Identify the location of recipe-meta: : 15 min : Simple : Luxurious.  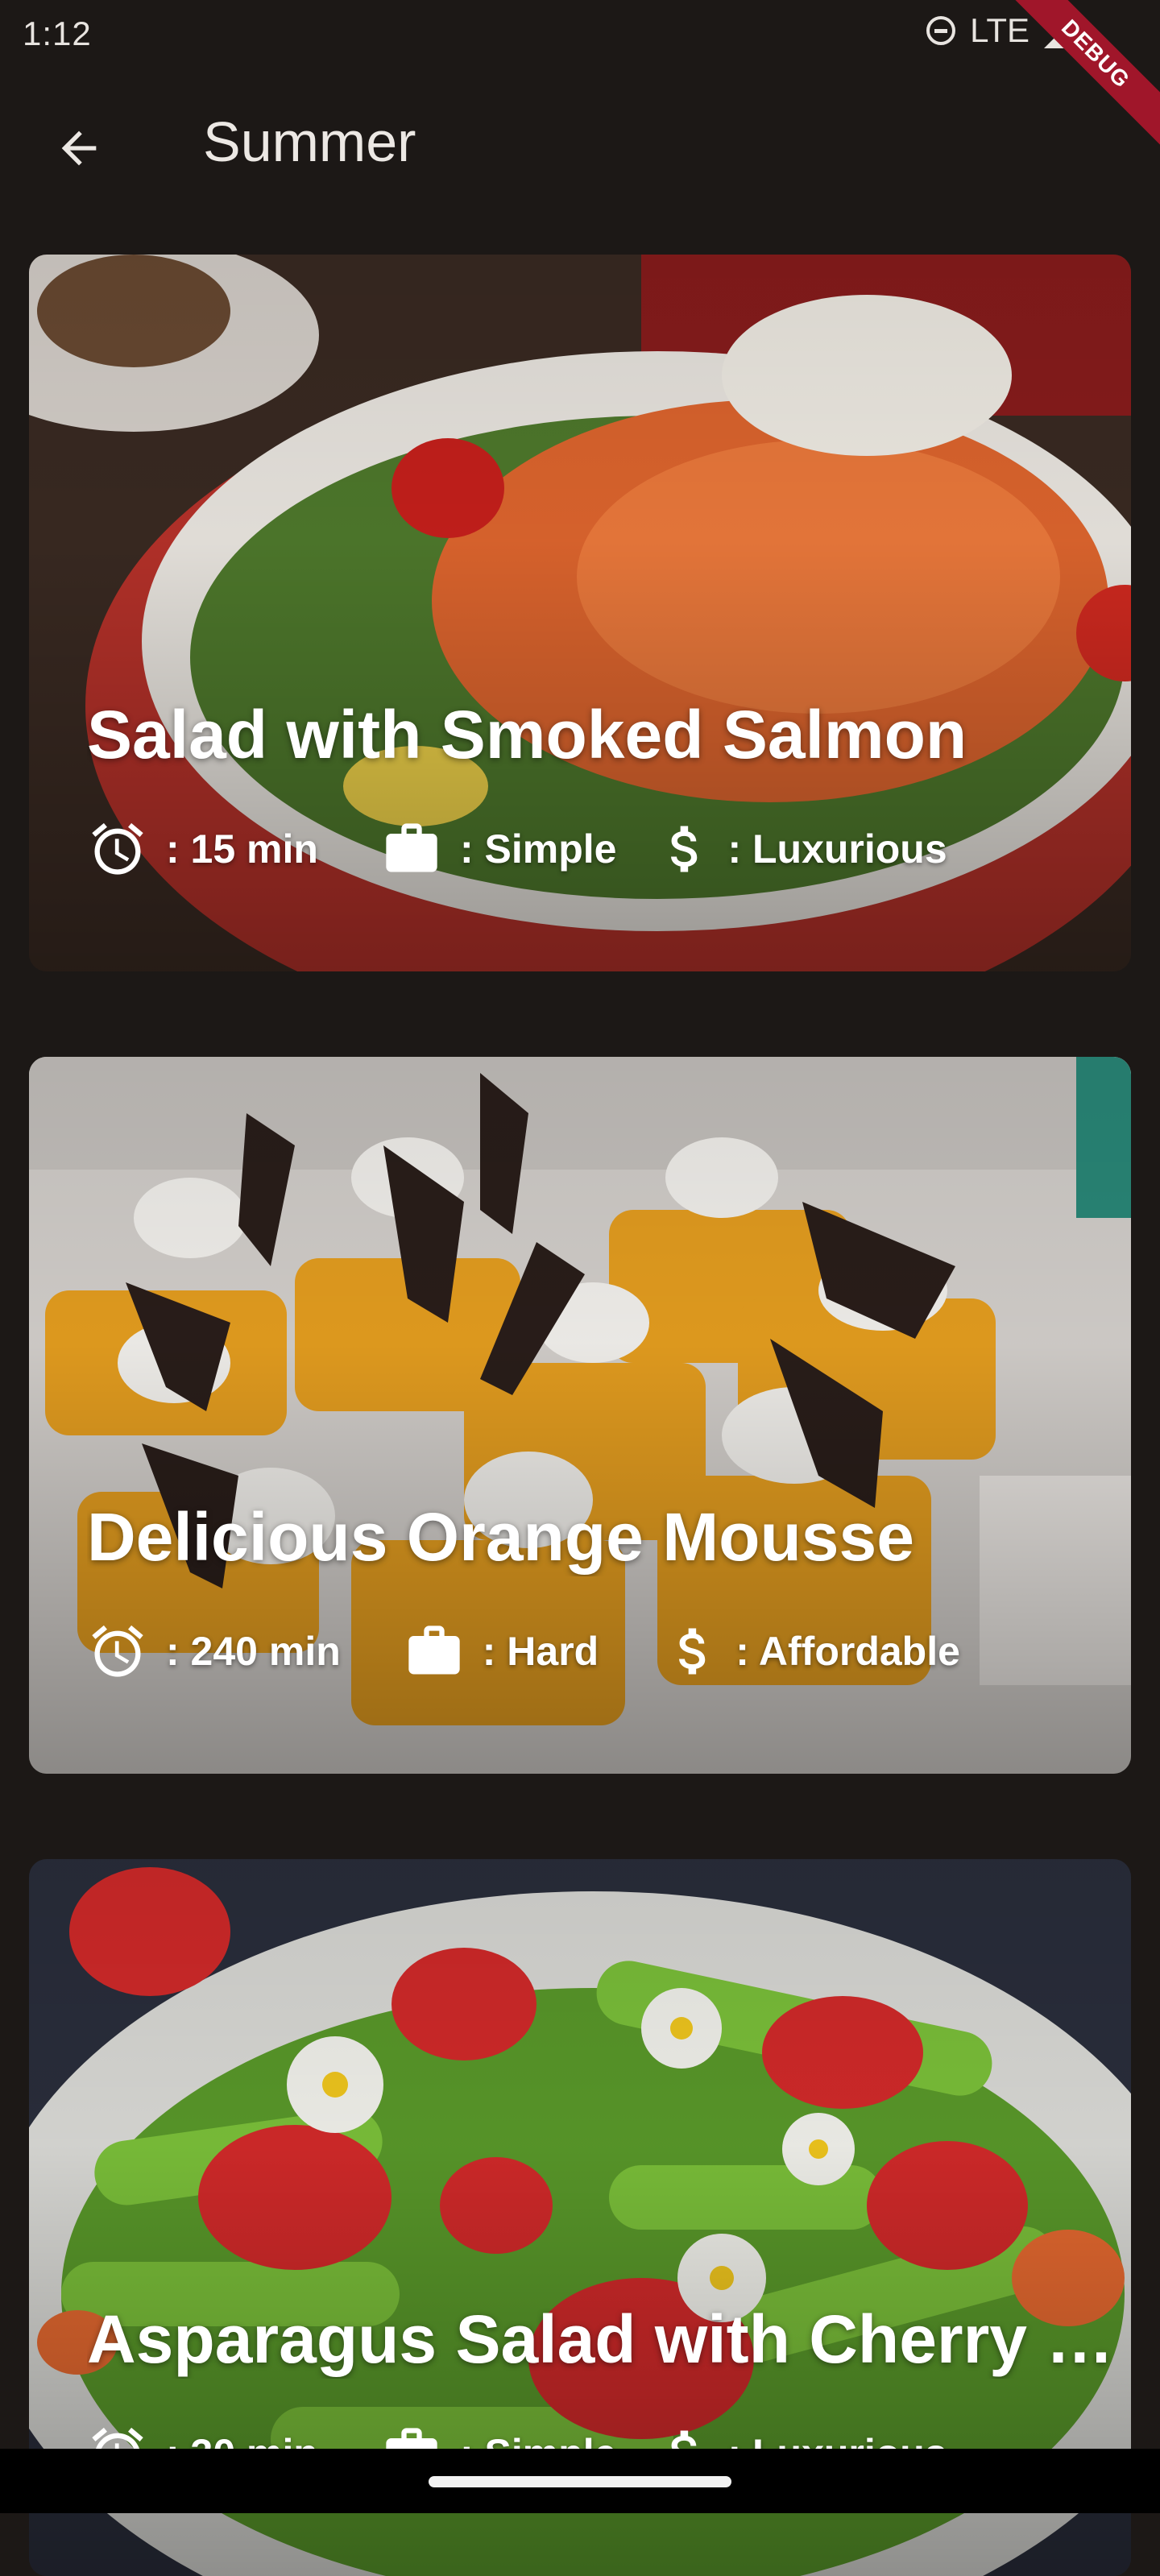
(517, 849).